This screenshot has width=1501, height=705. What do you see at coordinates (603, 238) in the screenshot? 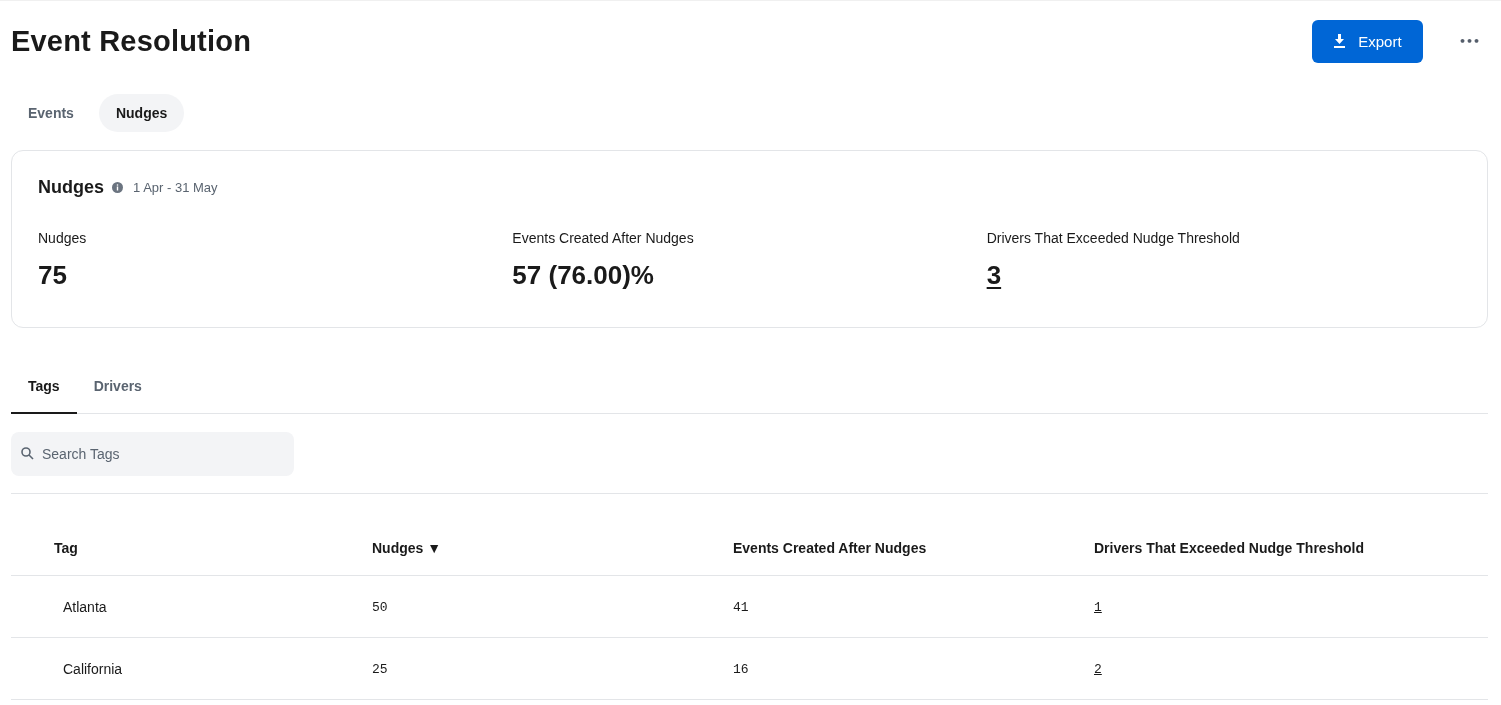
I see `stat-label: Events Created After Nudges` at bounding box center [603, 238].